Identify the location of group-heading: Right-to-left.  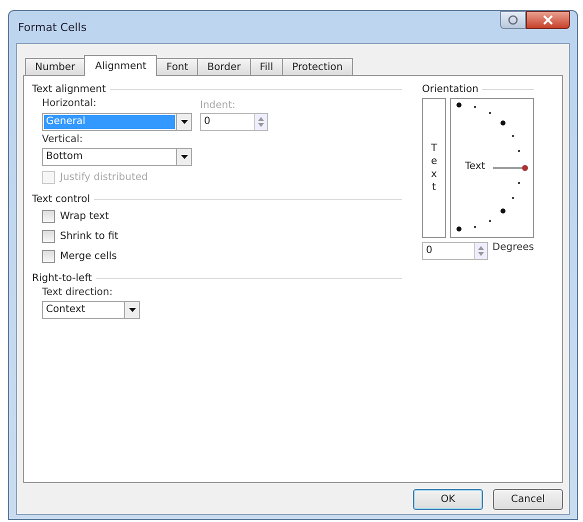
(62, 278).